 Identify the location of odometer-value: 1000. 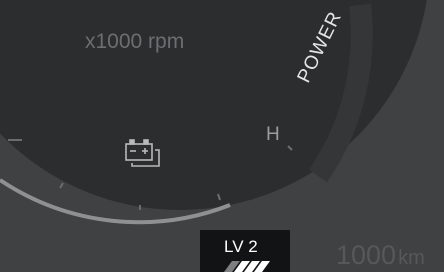
(366, 255).